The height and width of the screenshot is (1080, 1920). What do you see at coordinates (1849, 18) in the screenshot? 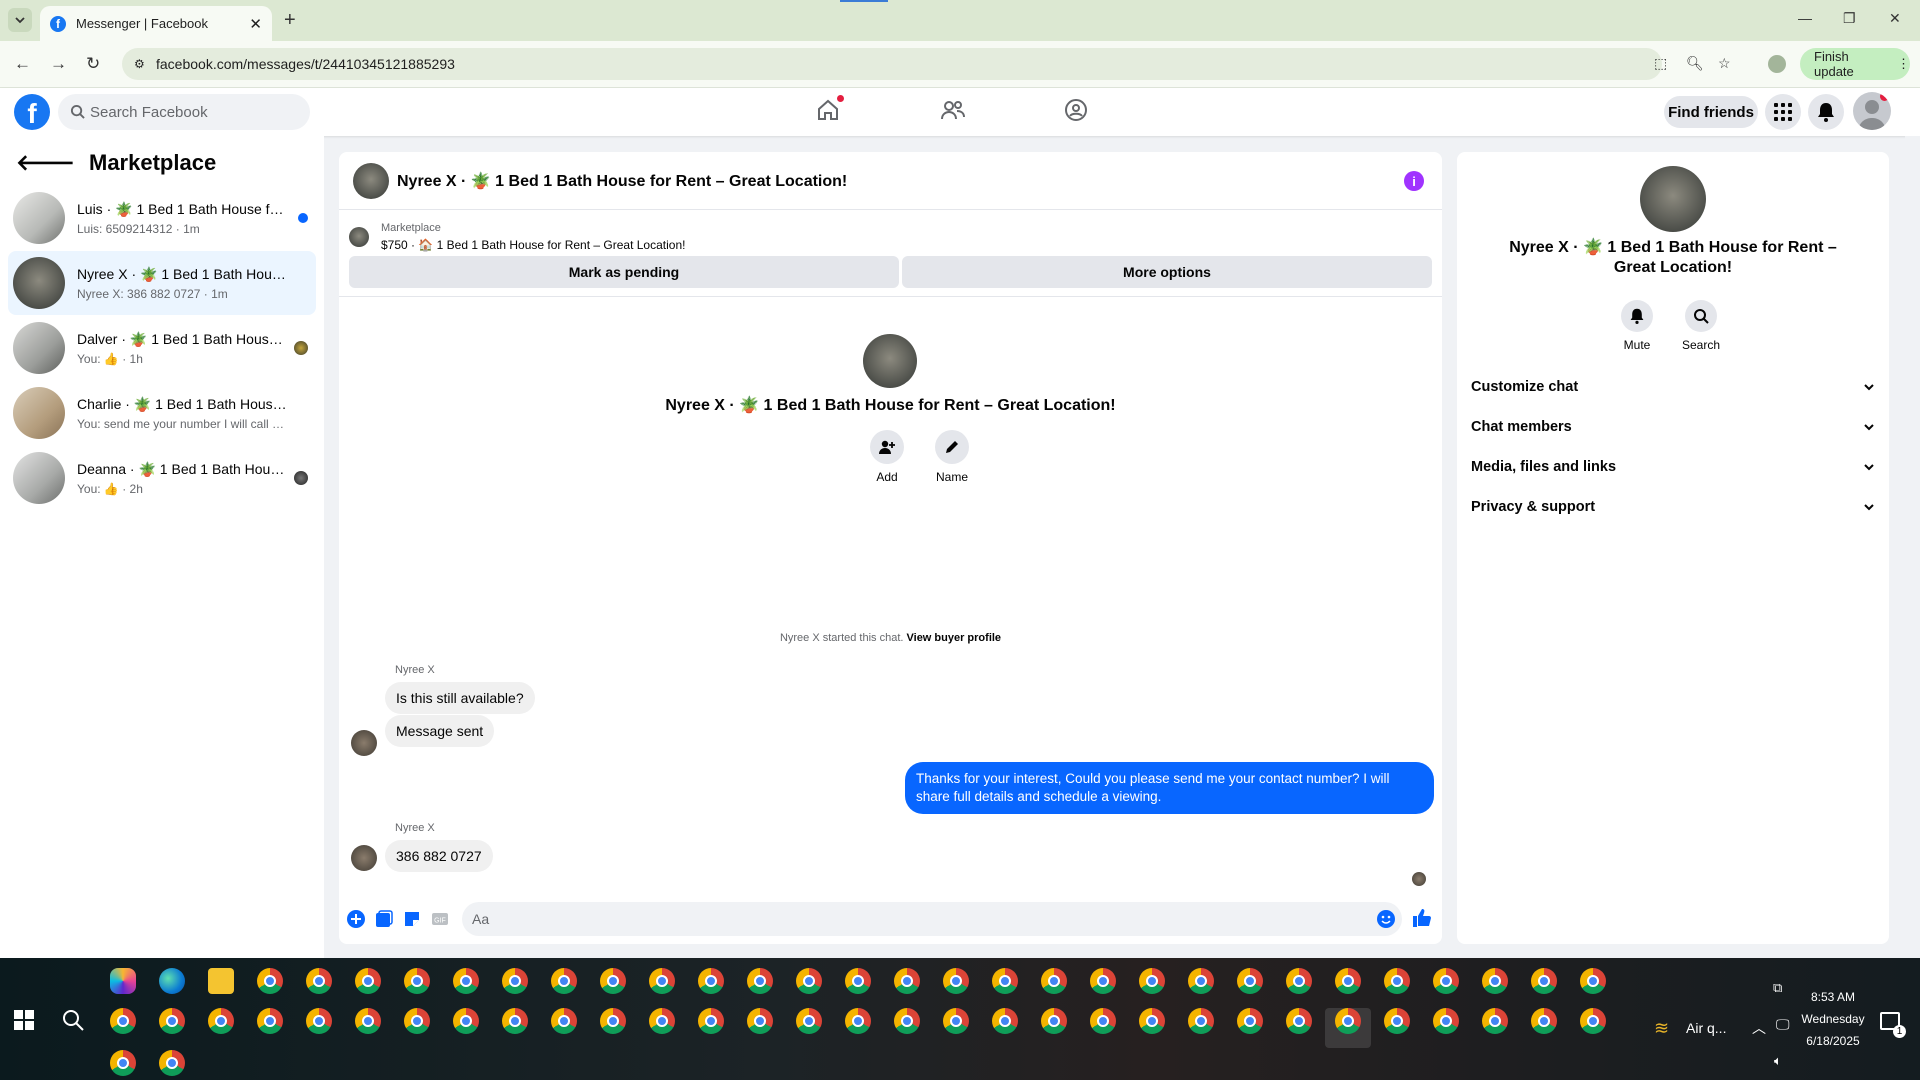
I see `restore-button: ❐` at bounding box center [1849, 18].